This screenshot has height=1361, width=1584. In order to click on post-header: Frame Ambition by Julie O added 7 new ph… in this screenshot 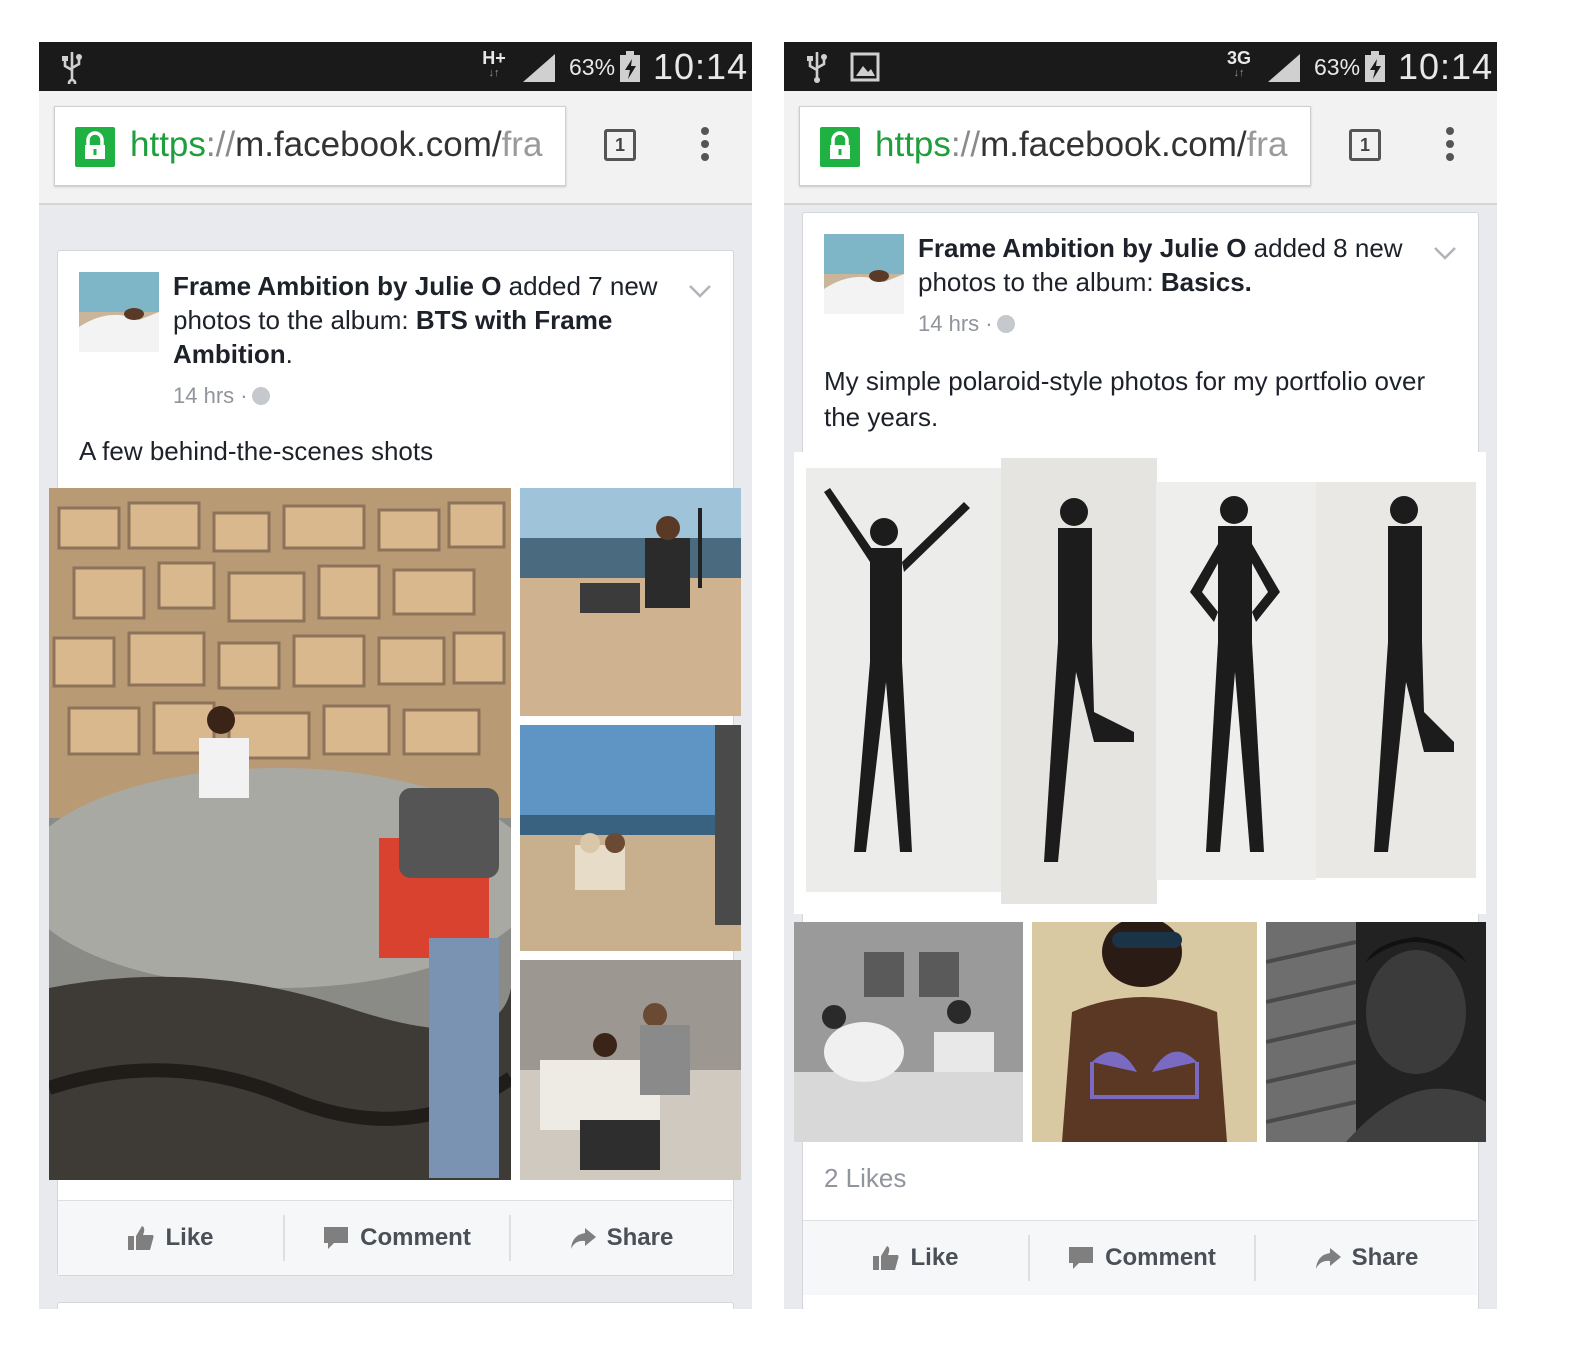, I will do `click(415, 320)`.